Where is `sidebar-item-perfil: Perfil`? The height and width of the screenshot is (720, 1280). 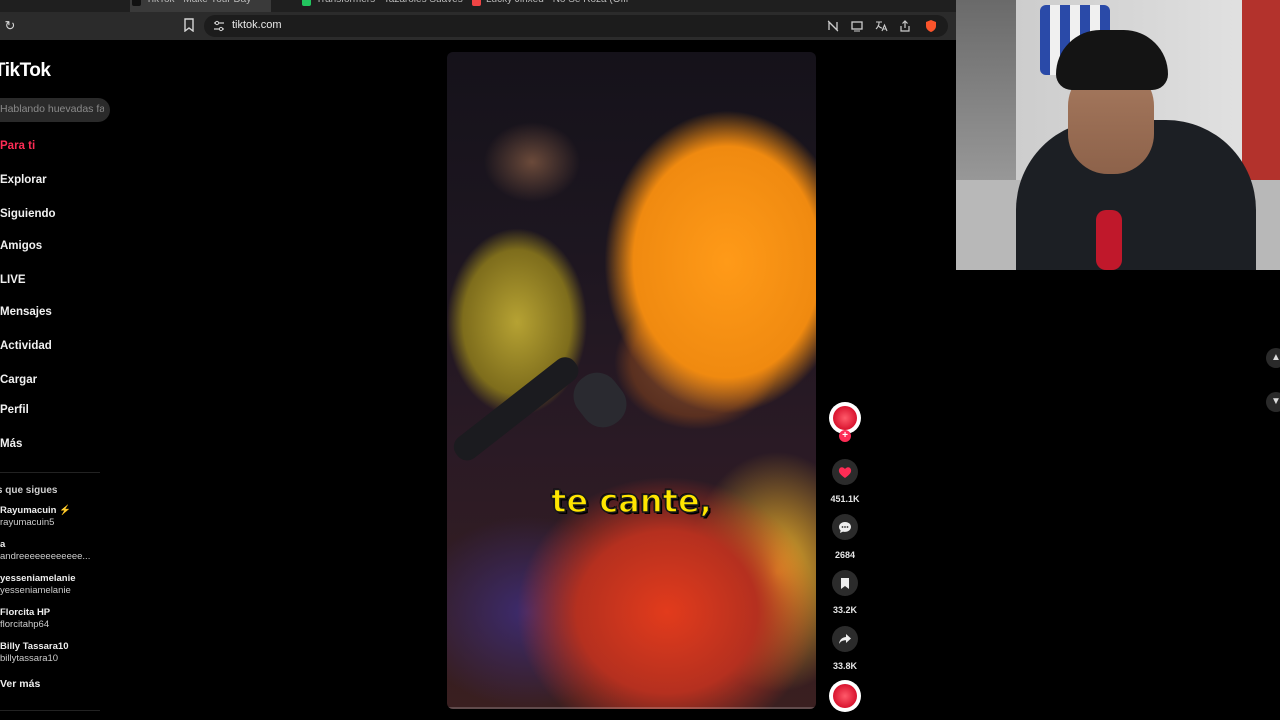 sidebar-item-perfil: Perfil is located at coordinates (14, 410).